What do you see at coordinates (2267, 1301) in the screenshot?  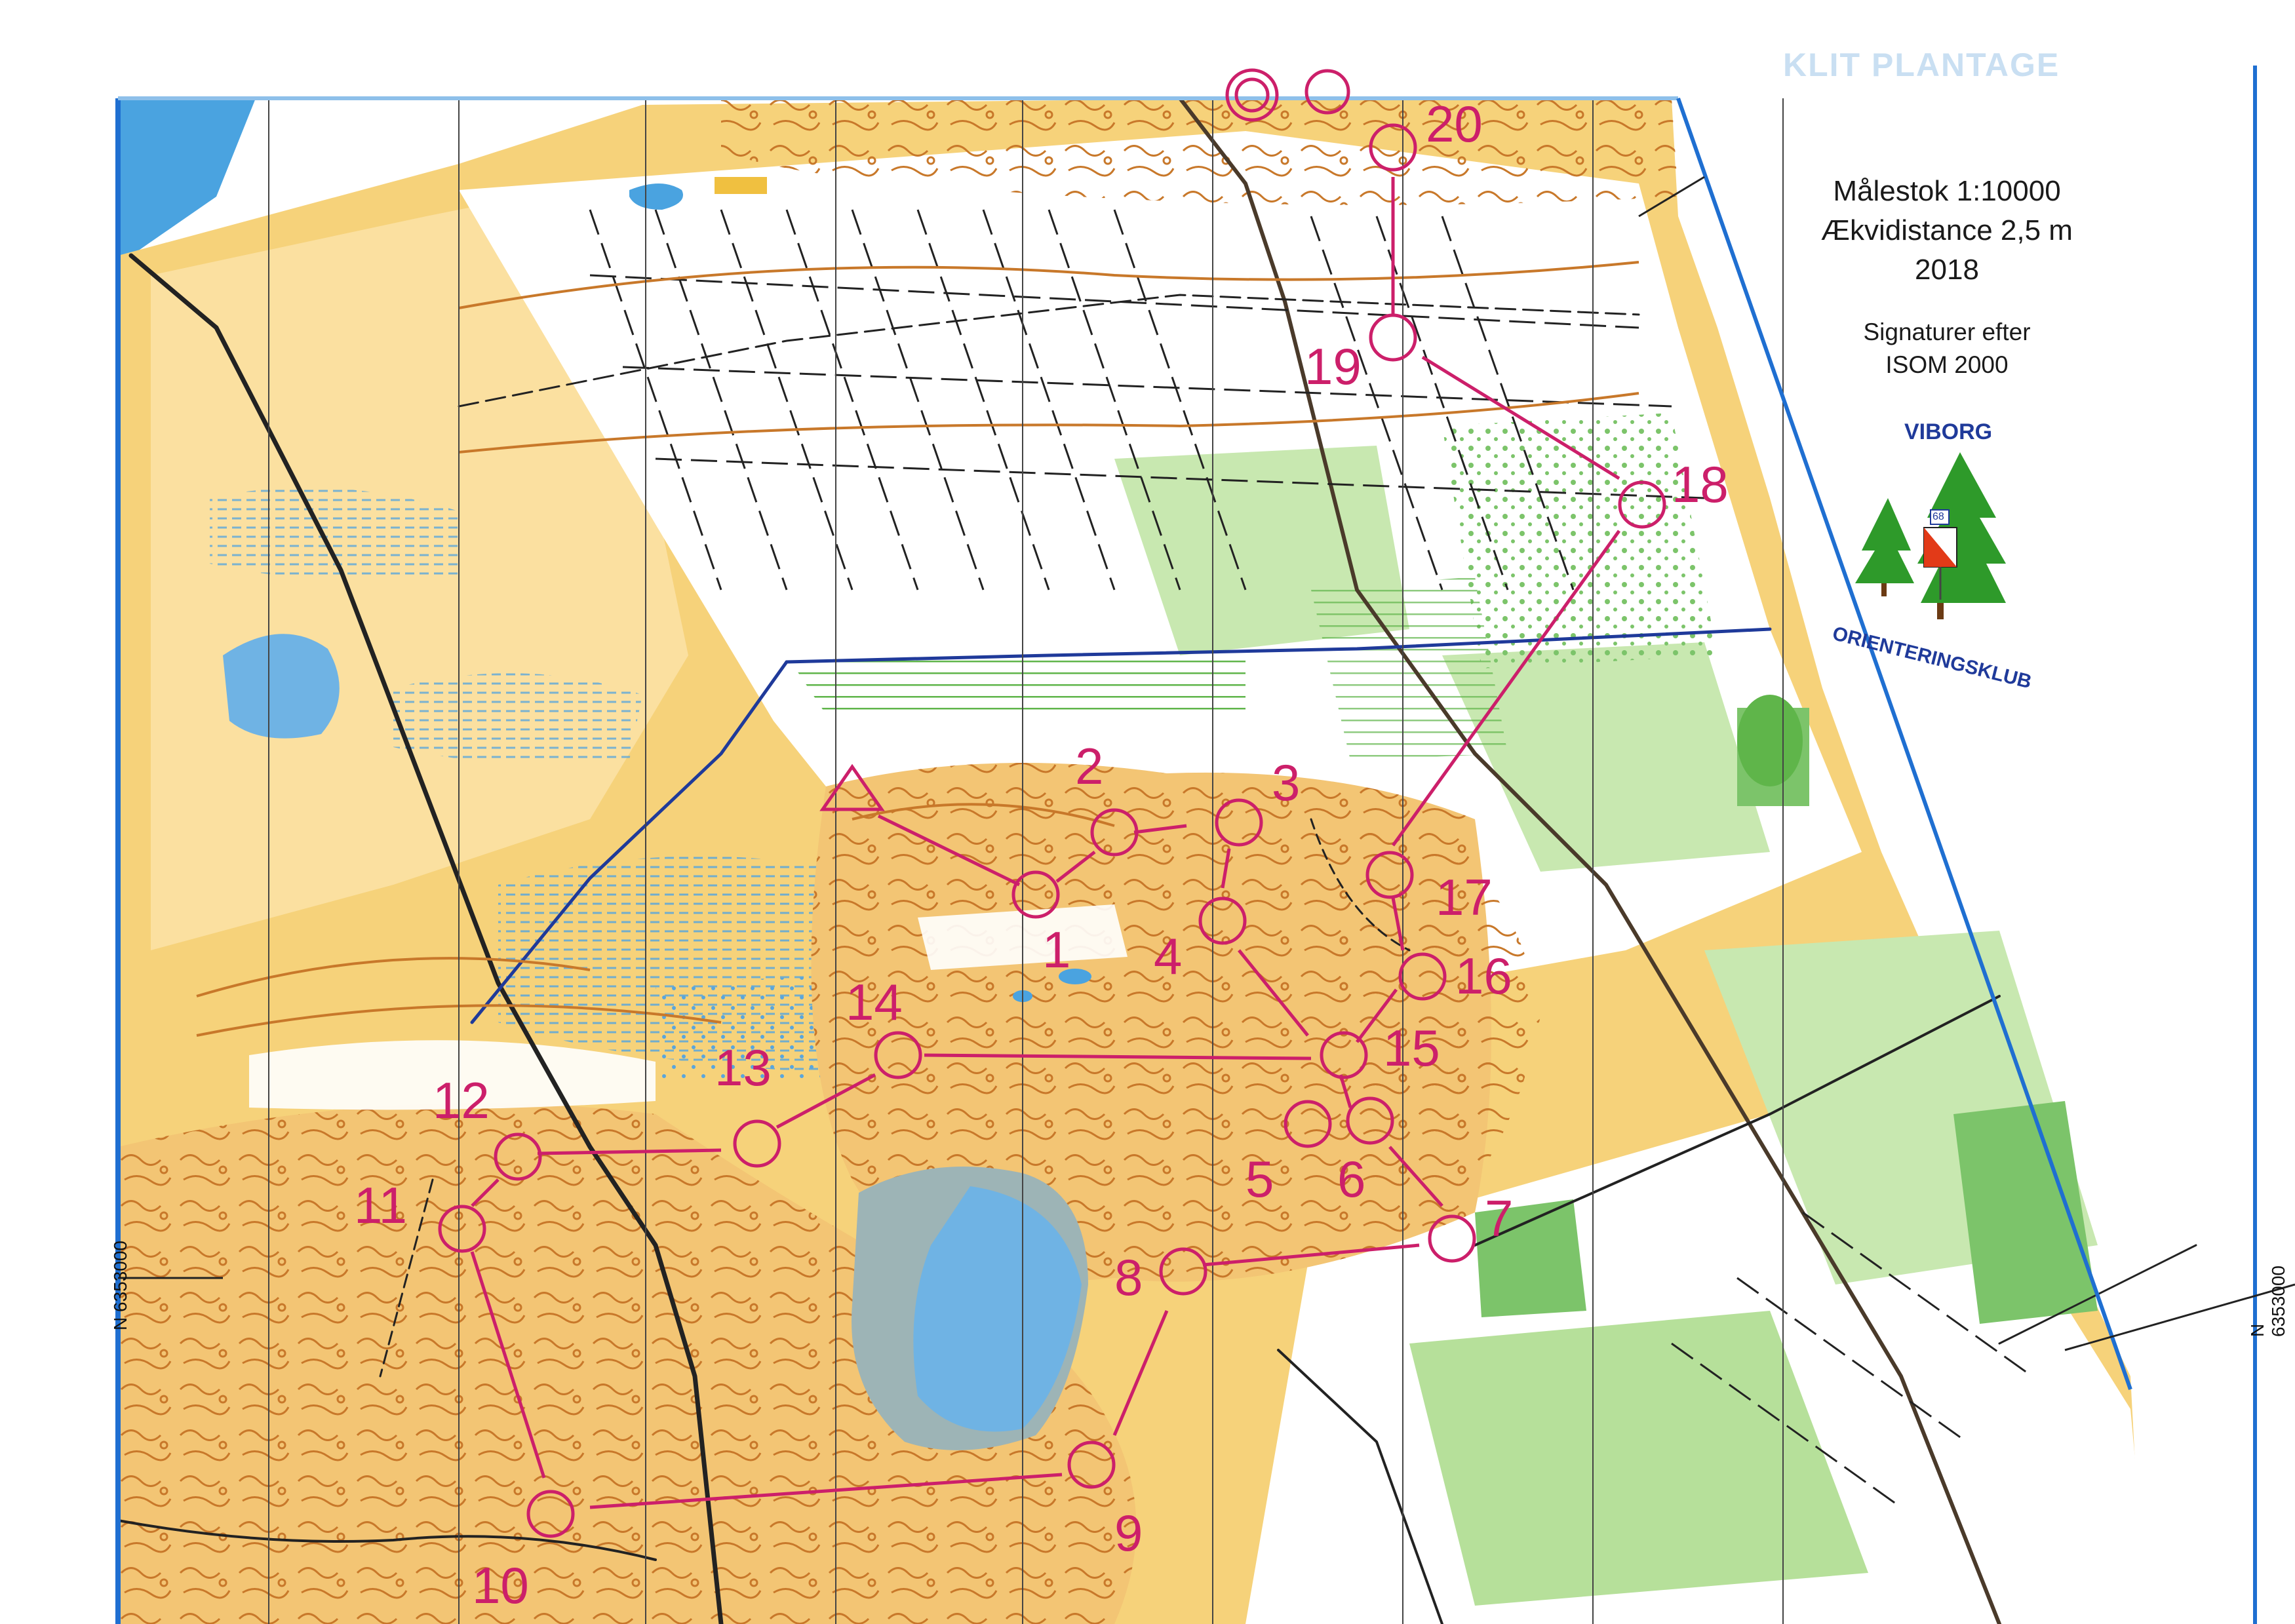 I see `grid-label-right: N 6353000` at bounding box center [2267, 1301].